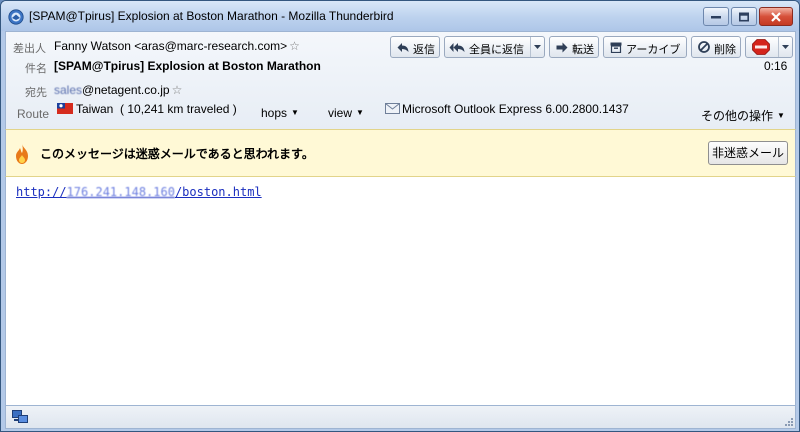 This screenshot has height=432, width=800. I want to click on reply-label: 返信, so click(424, 50).